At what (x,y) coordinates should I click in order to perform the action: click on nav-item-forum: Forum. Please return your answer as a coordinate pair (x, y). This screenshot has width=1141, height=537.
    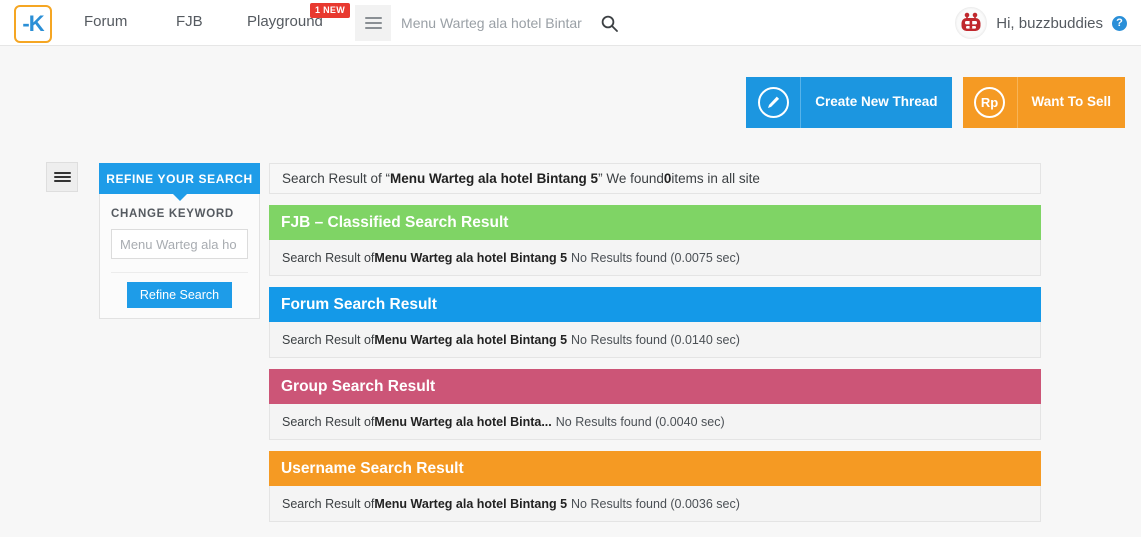
    Looking at the image, I should click on (105, 21).